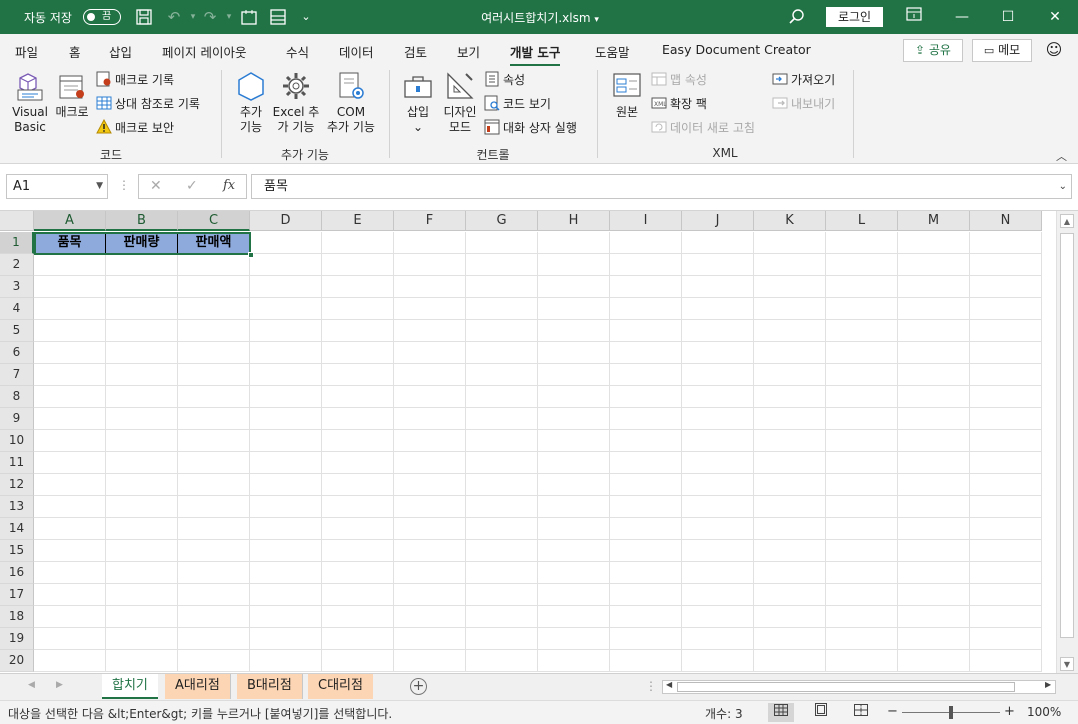 This screenshot has height=724, width=1078. What do you see at coordinates (148, 104) in the screenshot?
I see `use-relative-references-button: 상대 참조로 기록` at bounding box center [148, 104].